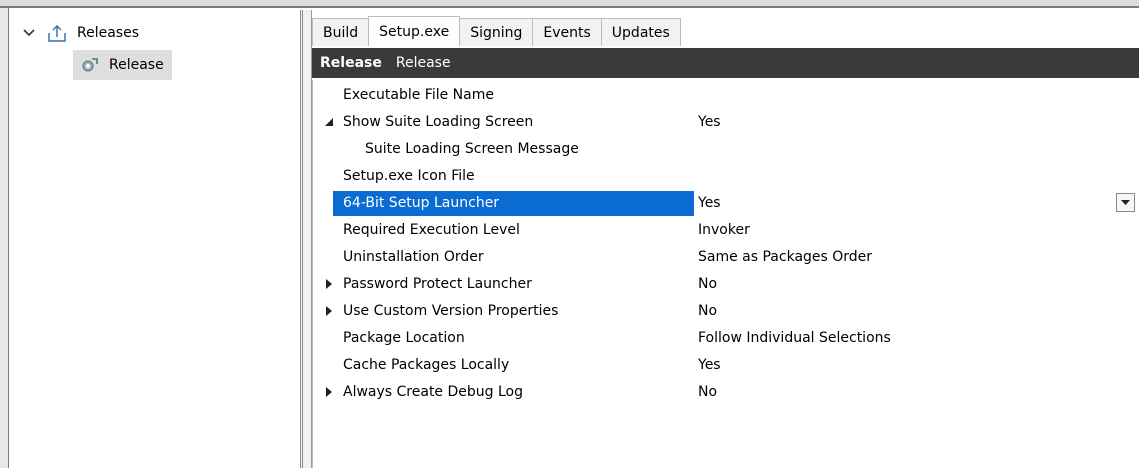  I want to click on property-row: Password Protect Launcher No, so click(726, 284).